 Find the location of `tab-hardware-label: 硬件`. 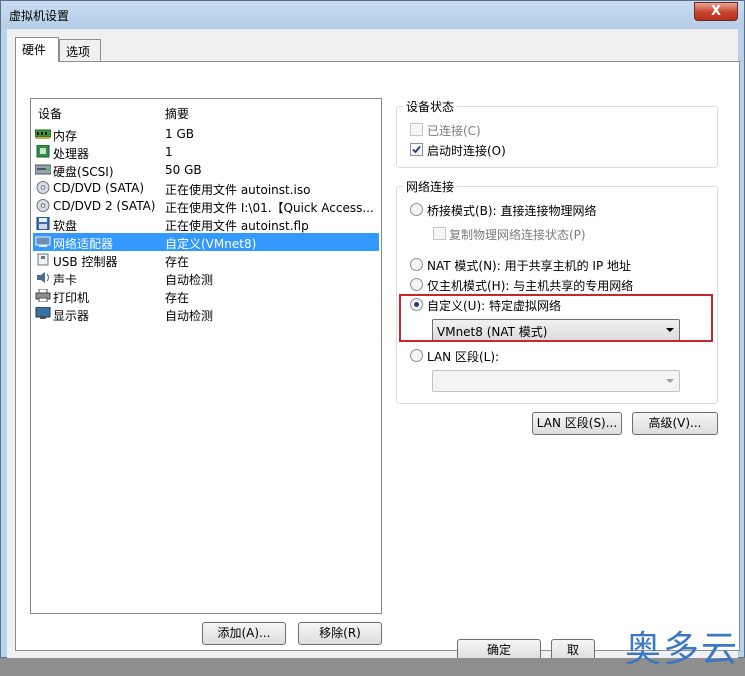

tab-hardware-label: 硬件 is located at coordinates (34, 50).